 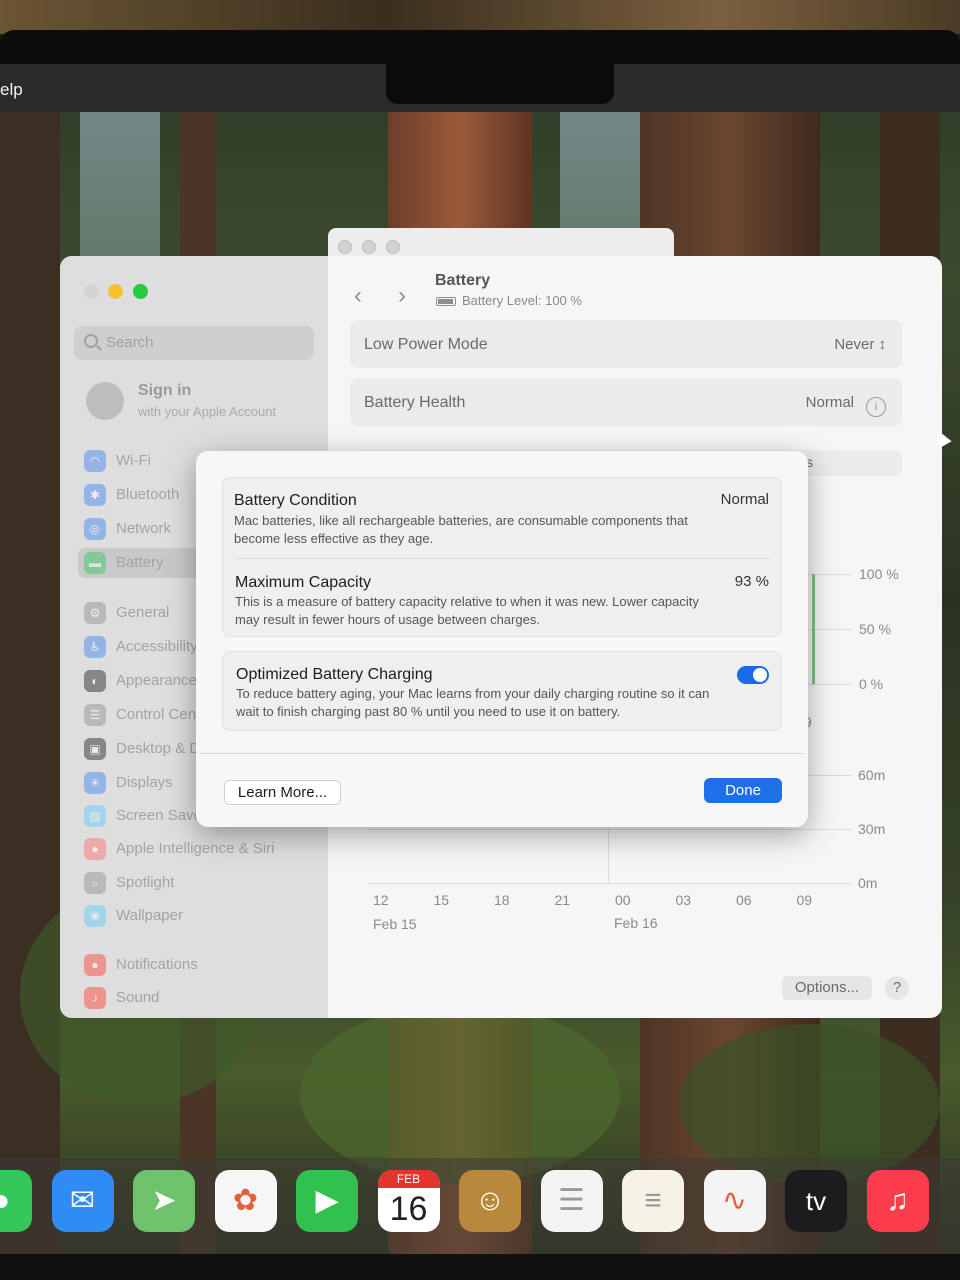 What do you see at coordinates (460, 1094) in the screenshot?
I see `wallpaper-foliage` at bounding box center [460, 1094].